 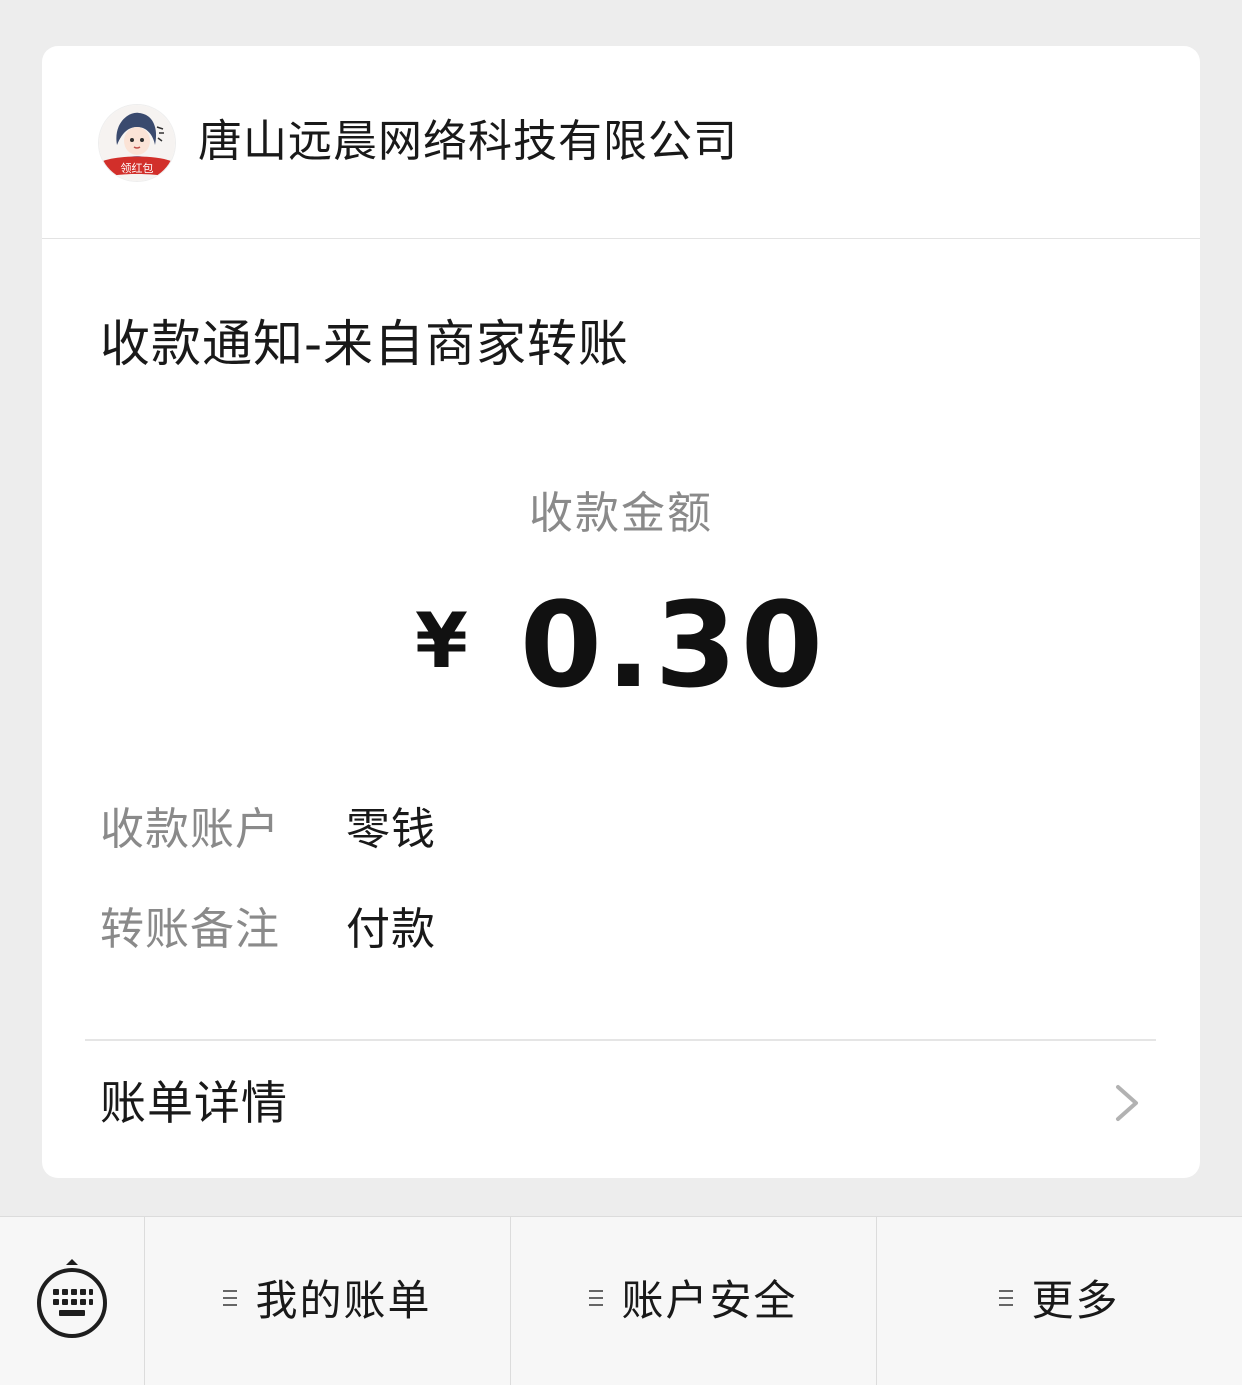 I want to click on avatar-illustration: 领红包, so click(x=137, y=143).